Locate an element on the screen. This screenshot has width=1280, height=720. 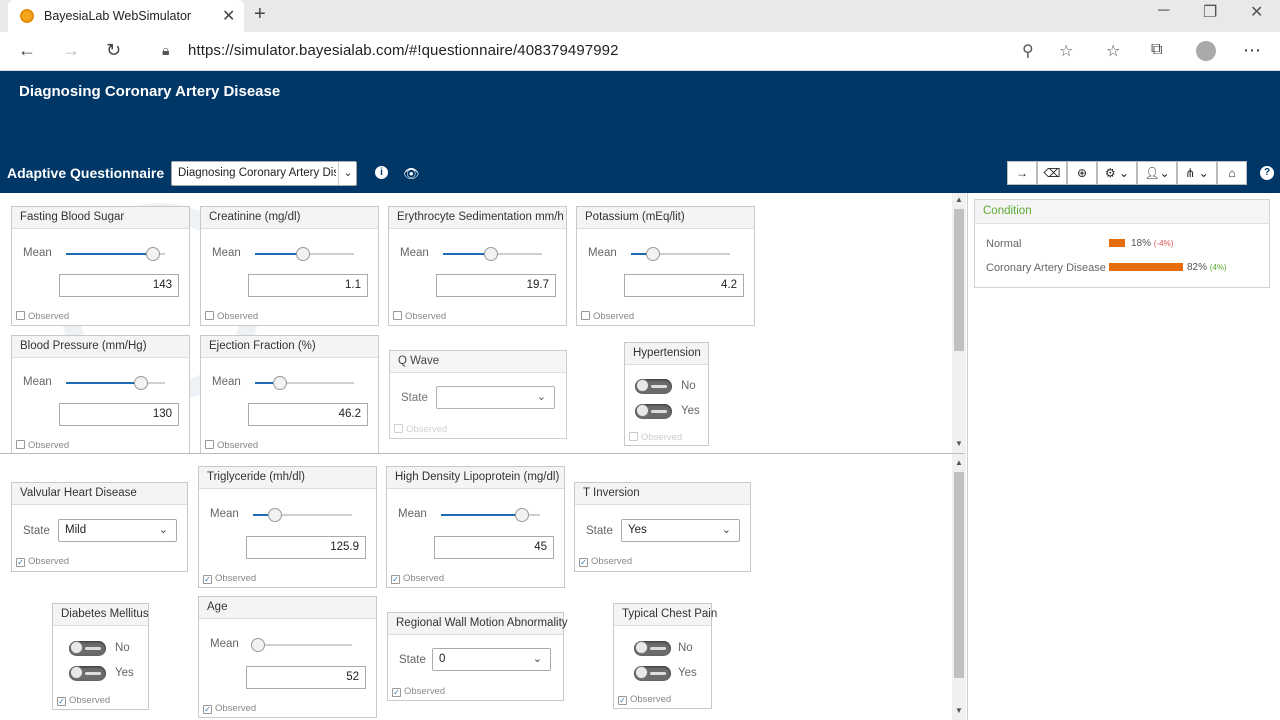
card-age: Age Mean 52 ✓ Observed is located at coordinates (287, 657).